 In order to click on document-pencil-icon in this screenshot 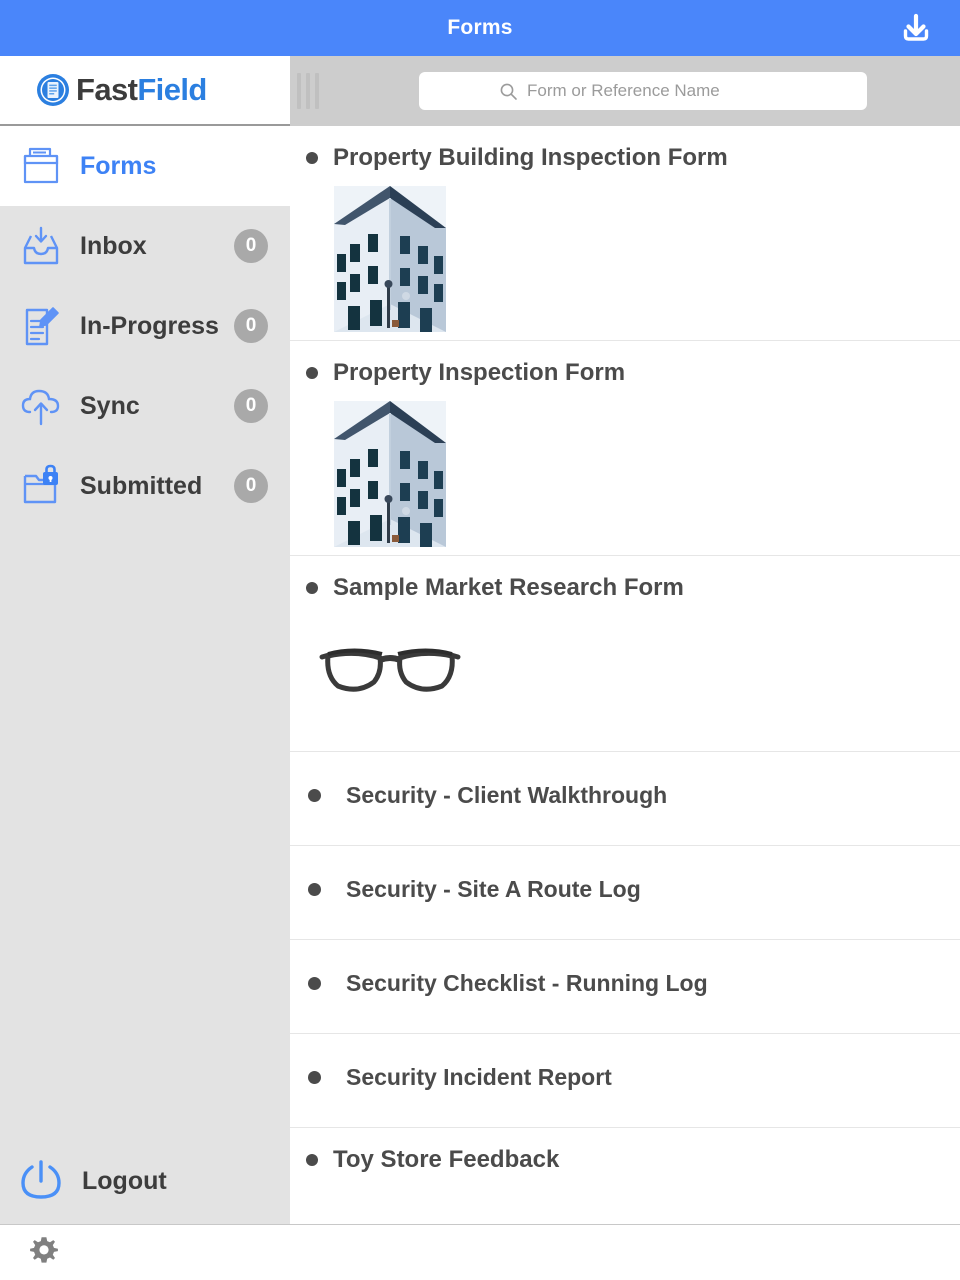, I will do `click(41, 326)`.